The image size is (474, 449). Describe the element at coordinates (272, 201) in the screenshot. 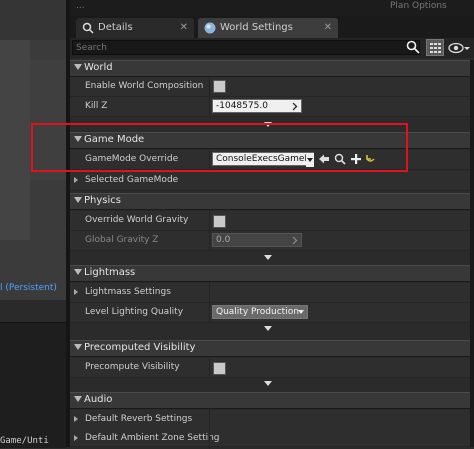

I see `section-physics: Physics` at that location.